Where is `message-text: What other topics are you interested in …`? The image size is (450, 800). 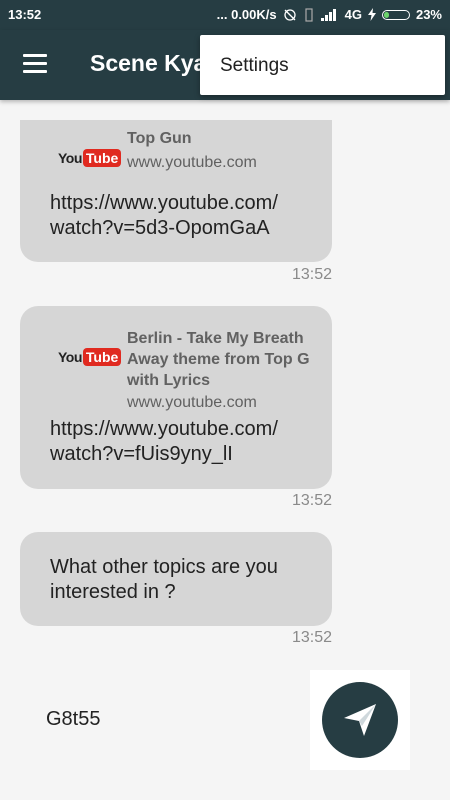
message-text: What other topics are you interested in … is located at coordinates (185, 580).